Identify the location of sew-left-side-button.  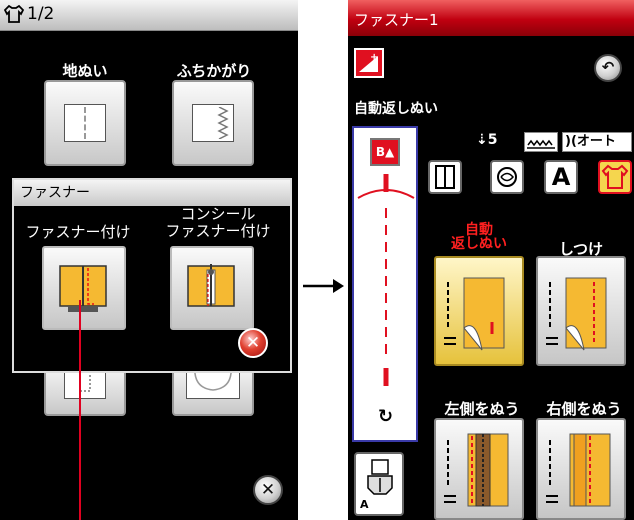
(479, 469).